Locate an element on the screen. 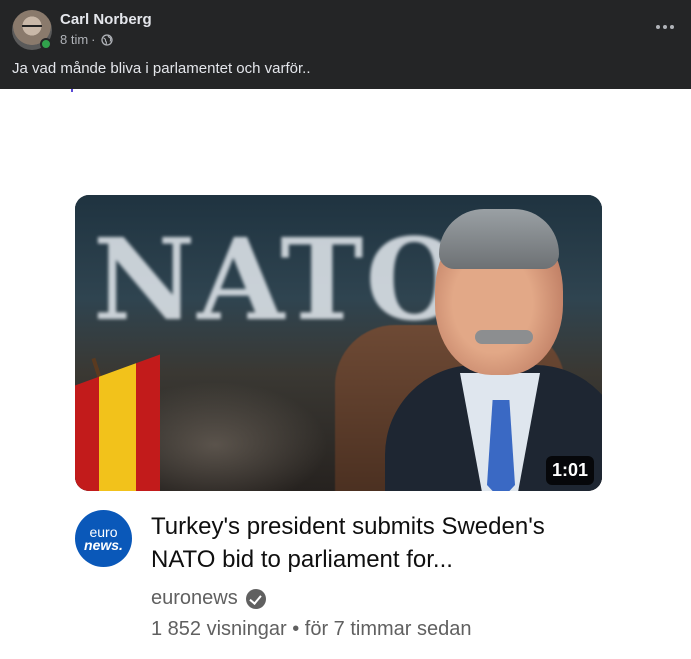 The image size is (691, 659). post-meta: 8 tim · is located at coordinates (86, 39).